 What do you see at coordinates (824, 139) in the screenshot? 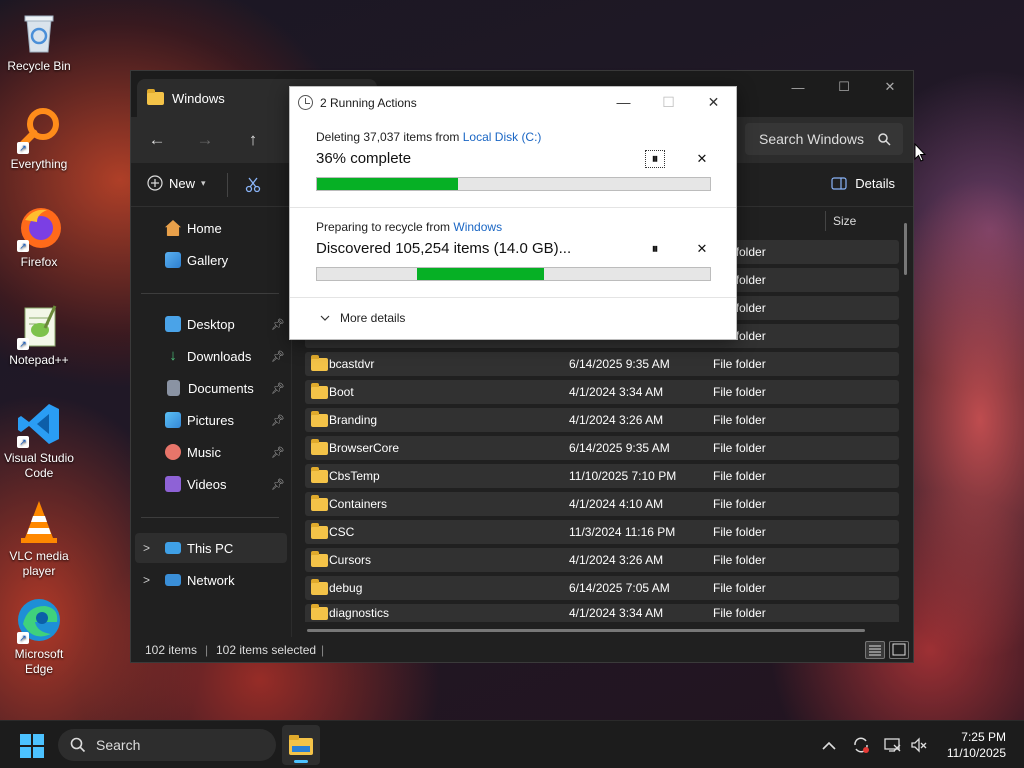
I see `search-input: Search Windows` at bounding box center [824, 139].